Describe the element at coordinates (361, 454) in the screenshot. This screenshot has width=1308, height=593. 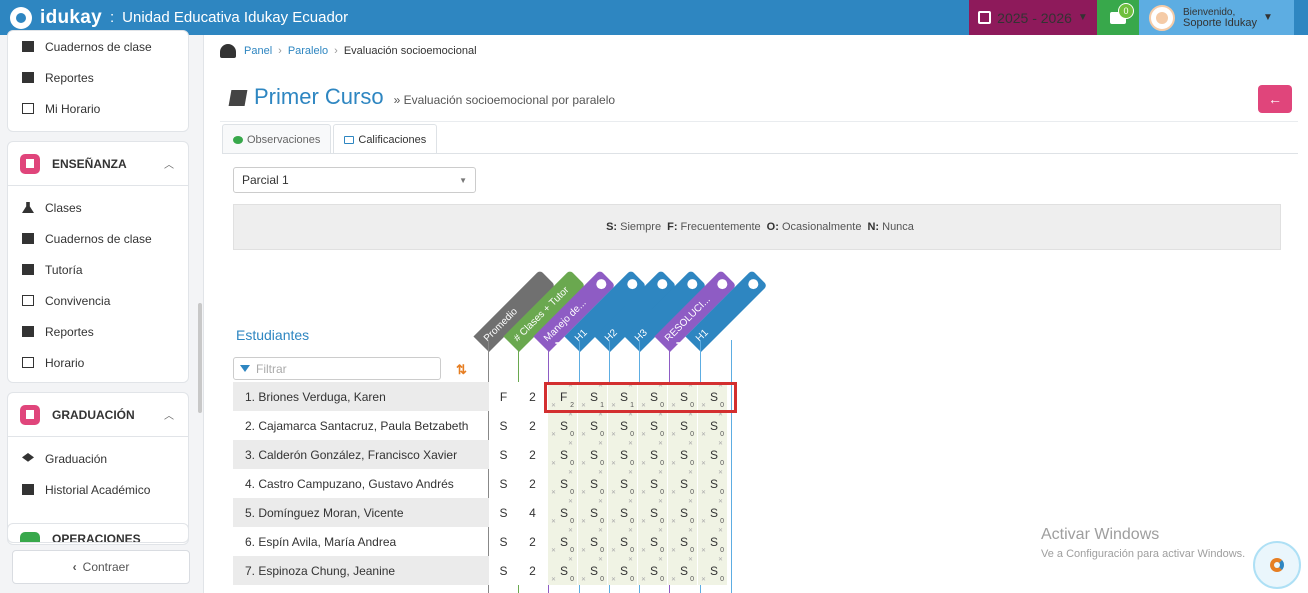
I see `student-name: 3. Calderón González, Francisco Xavier` at that location.